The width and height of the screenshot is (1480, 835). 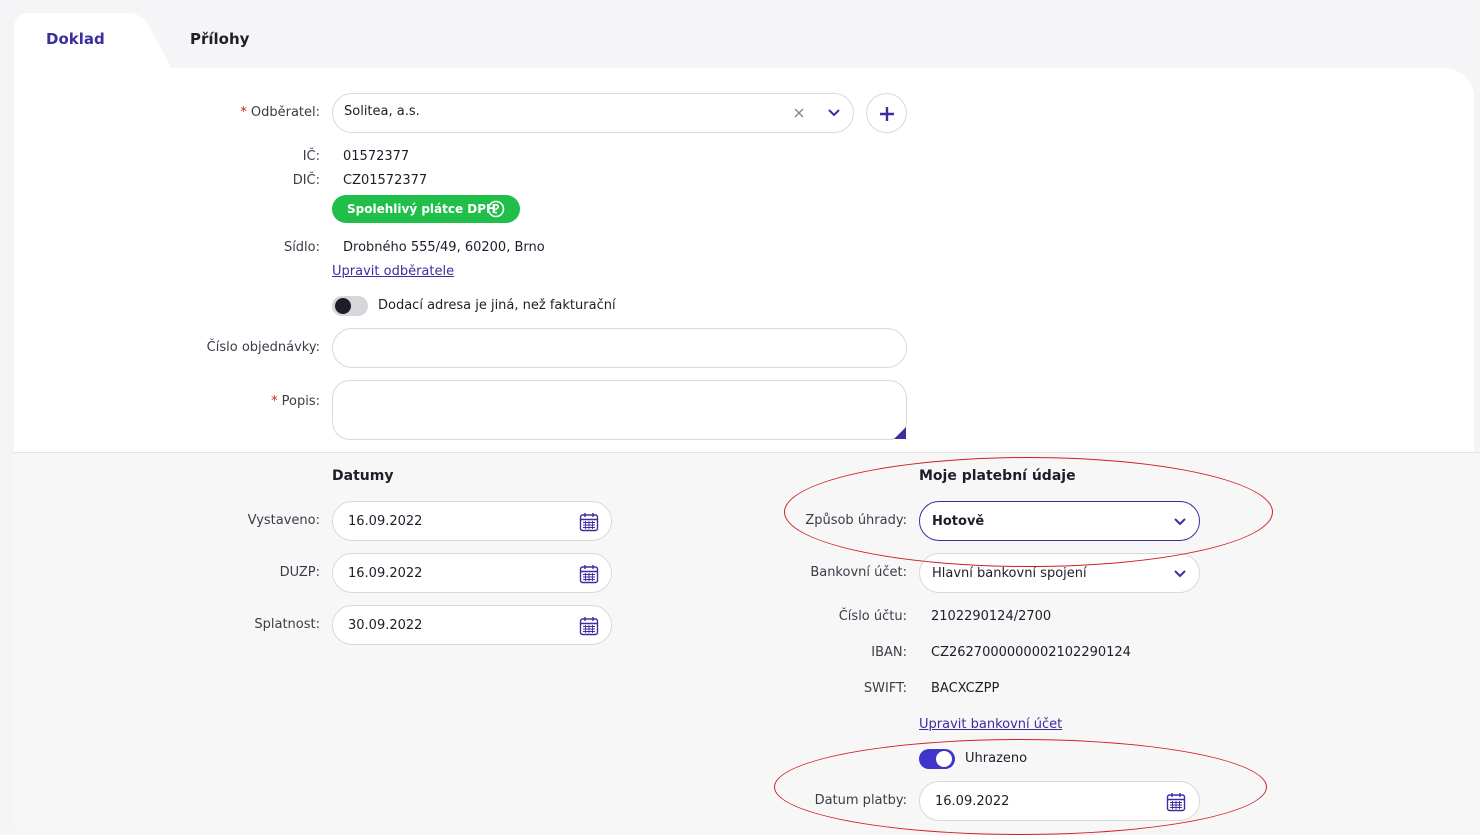 I want to click on customer-select-value: Solitea, a.s., so click(x=382, y=111).